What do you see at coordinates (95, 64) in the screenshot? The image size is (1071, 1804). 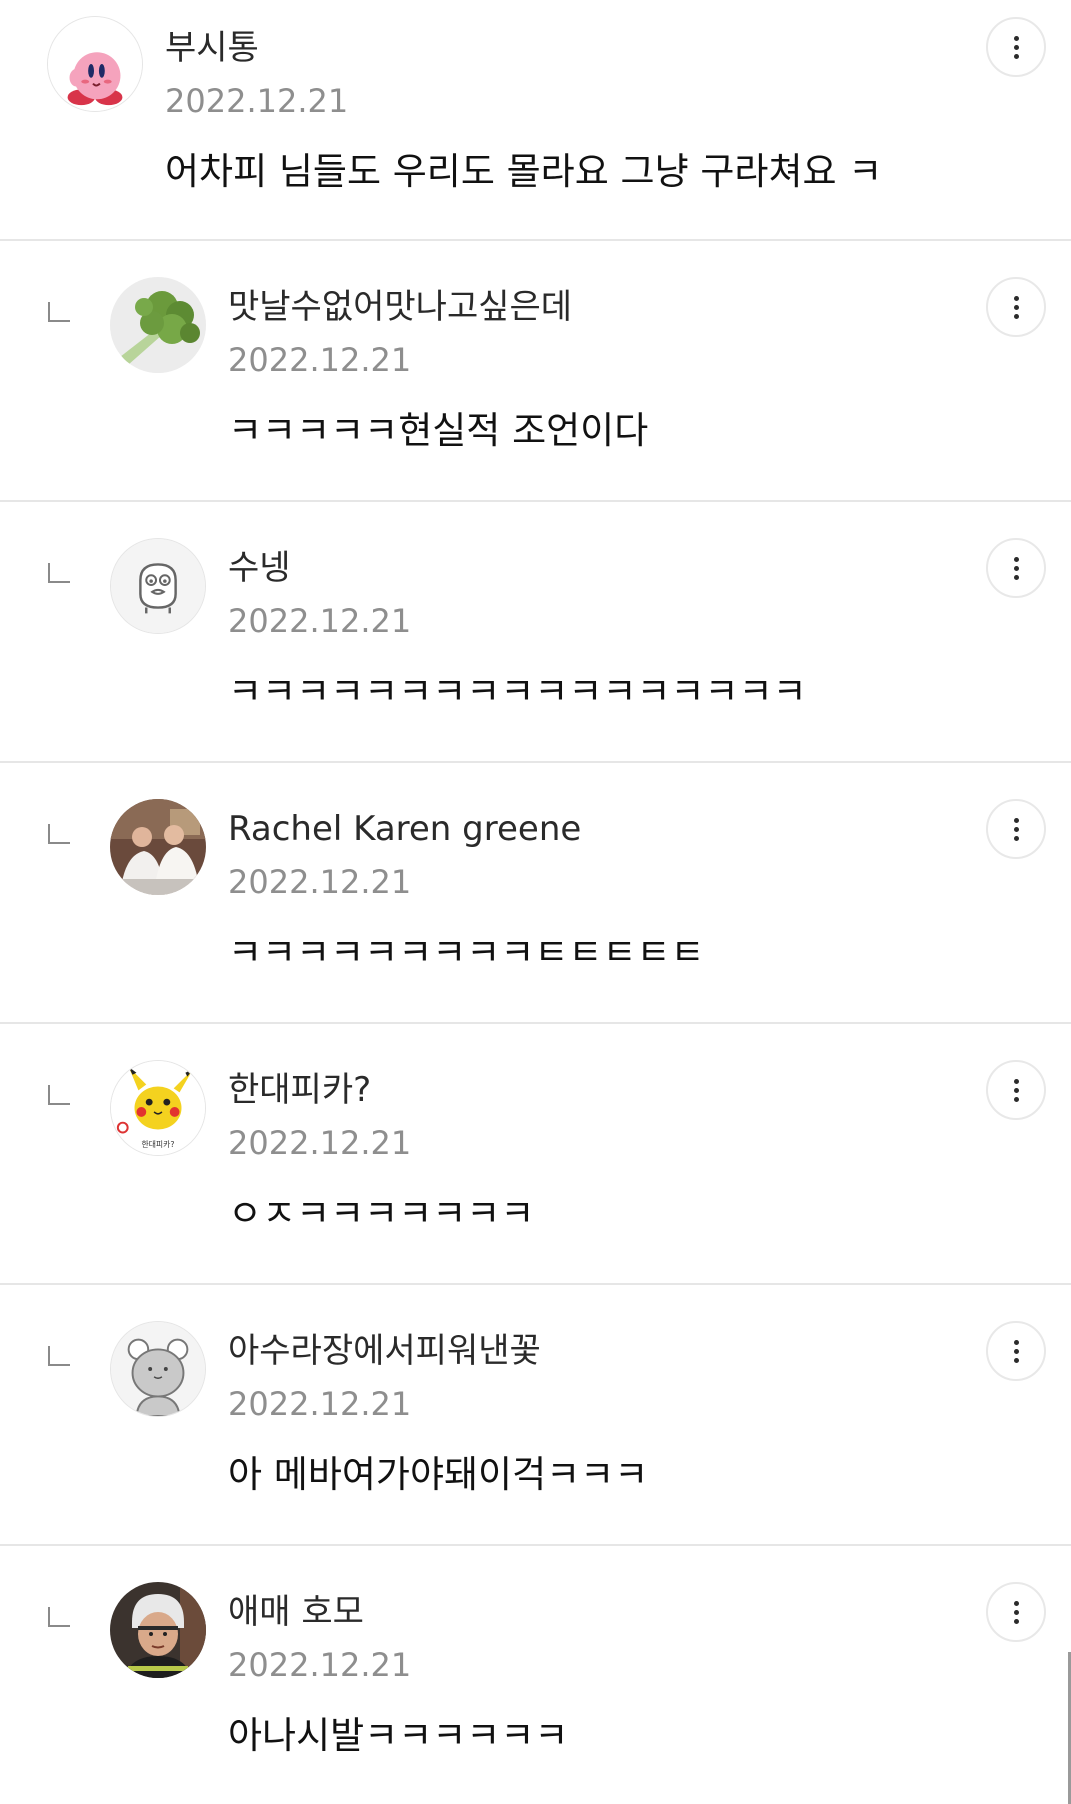 I see `kirby-avatar-icon` at bounding box center [95, 64].